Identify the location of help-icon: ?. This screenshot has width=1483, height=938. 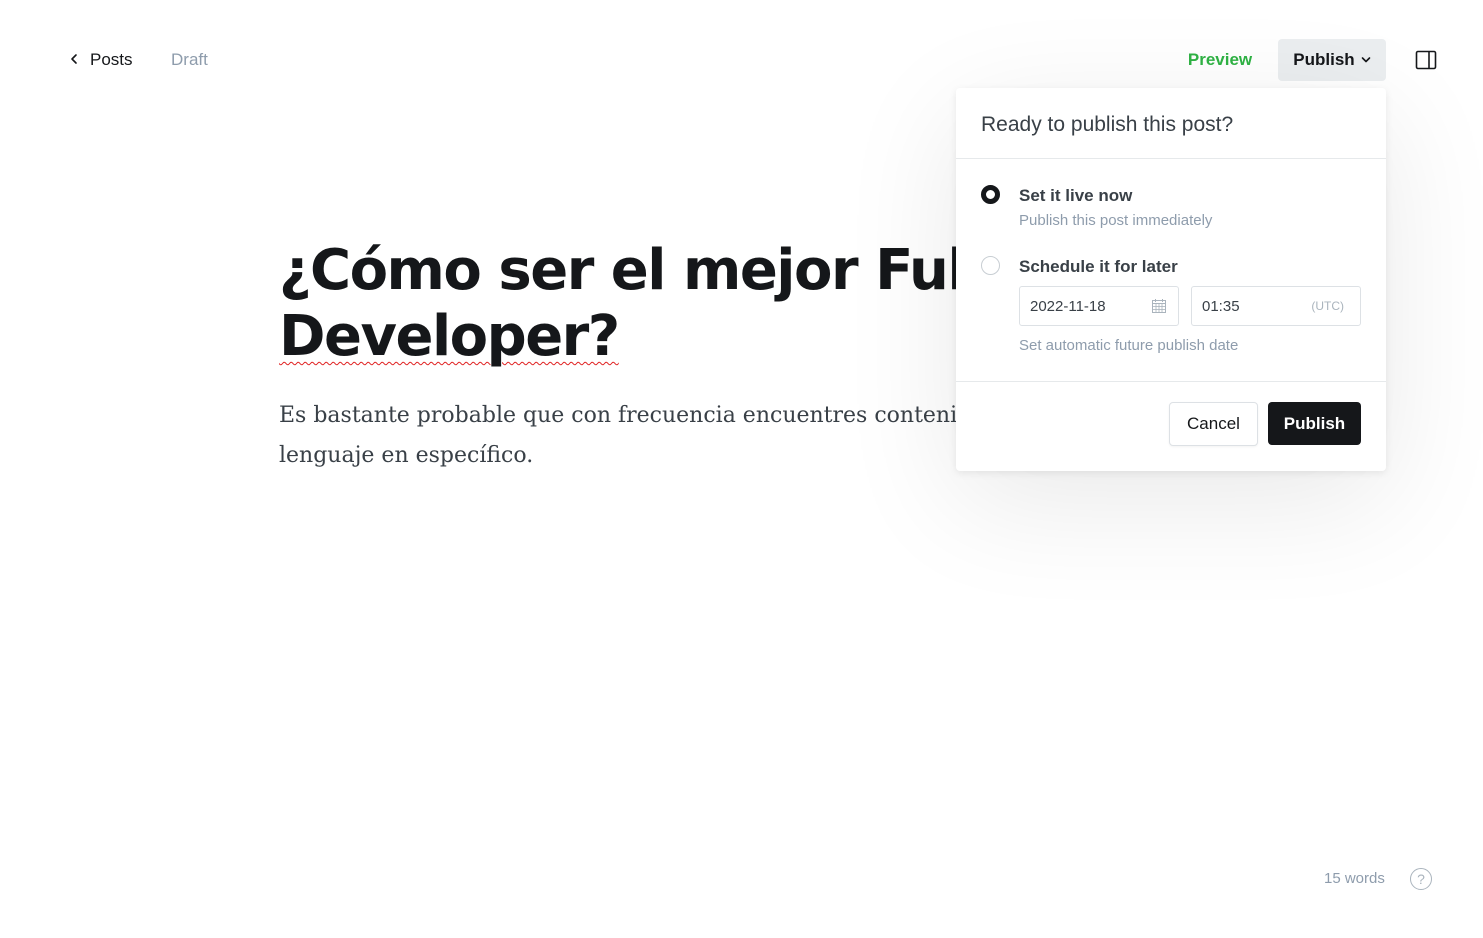
(1421, 879).